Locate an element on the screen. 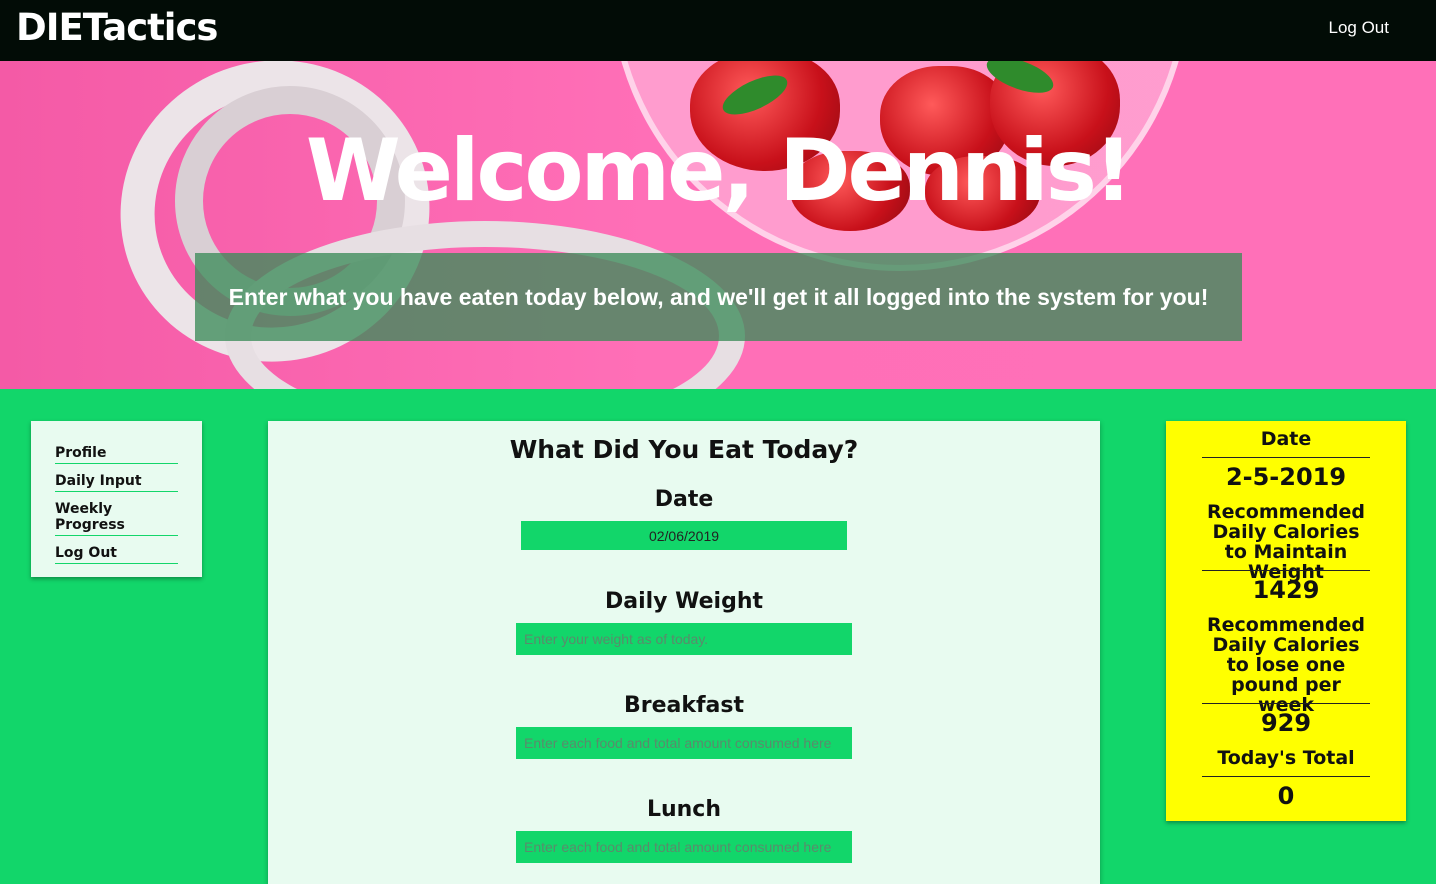  todays-total-label: Today's Total is located at coordinates (1286, 758).